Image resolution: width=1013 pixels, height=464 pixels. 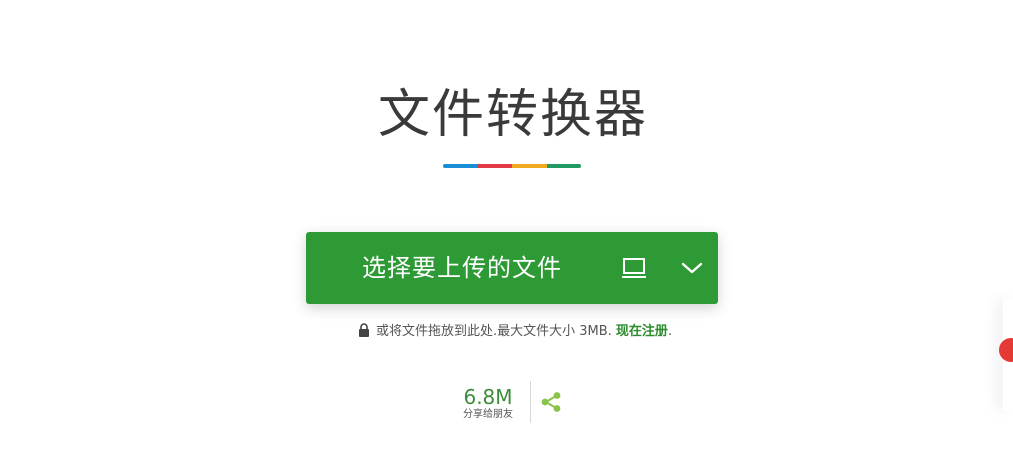 What do you see at coordinates (494, 166) in the screenshot?
I see `underline-red` at bounding box center [494, 166].